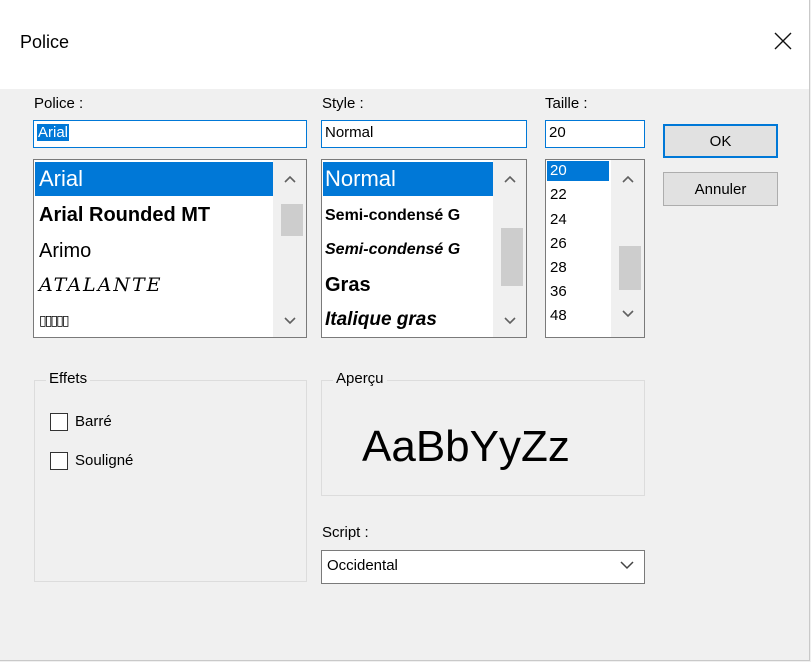  Describe the element at coordinates (170, 134) in the screenshot. I see `font-input: Arial` at that location.